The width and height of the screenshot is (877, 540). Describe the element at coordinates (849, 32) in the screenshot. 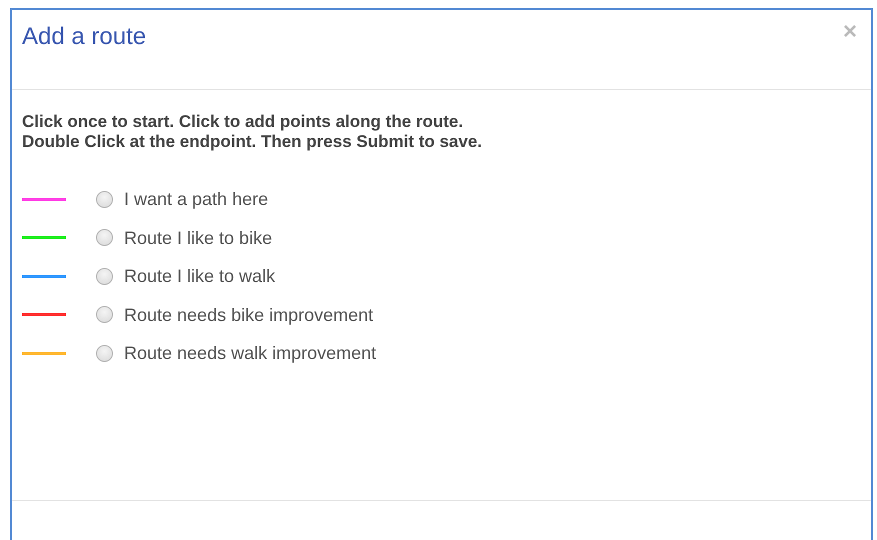

I see `close-button: ×` at that location.